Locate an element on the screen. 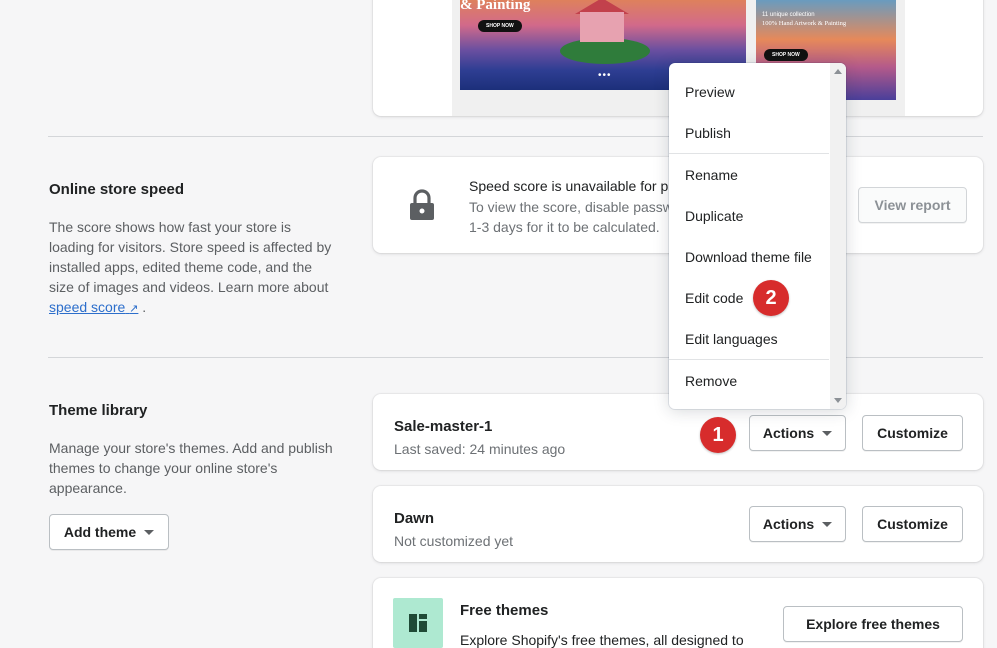 Image resolution: width=997 pixels, height=648 pixels. desktop-preview-title: & Painting is located at coordinates (495, 6).